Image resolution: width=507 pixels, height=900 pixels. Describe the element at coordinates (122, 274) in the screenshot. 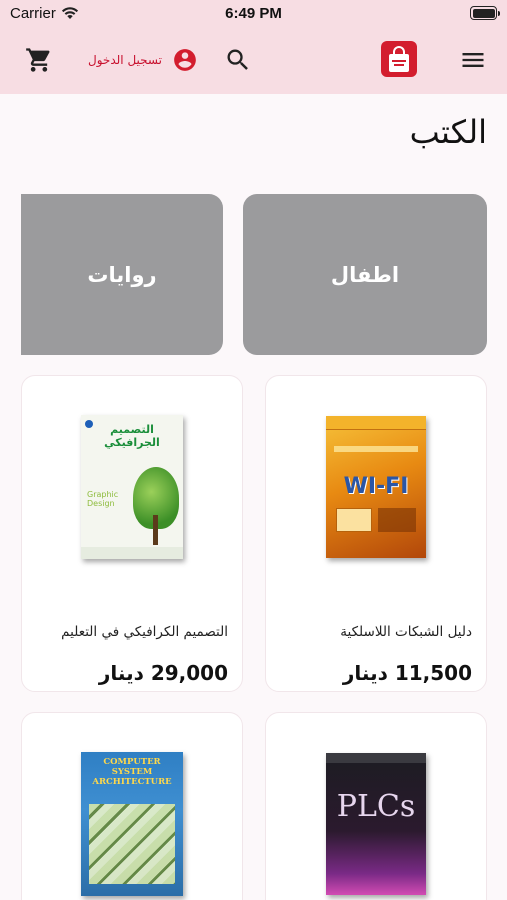

I see `category-tile-novels: روايات` at that location.